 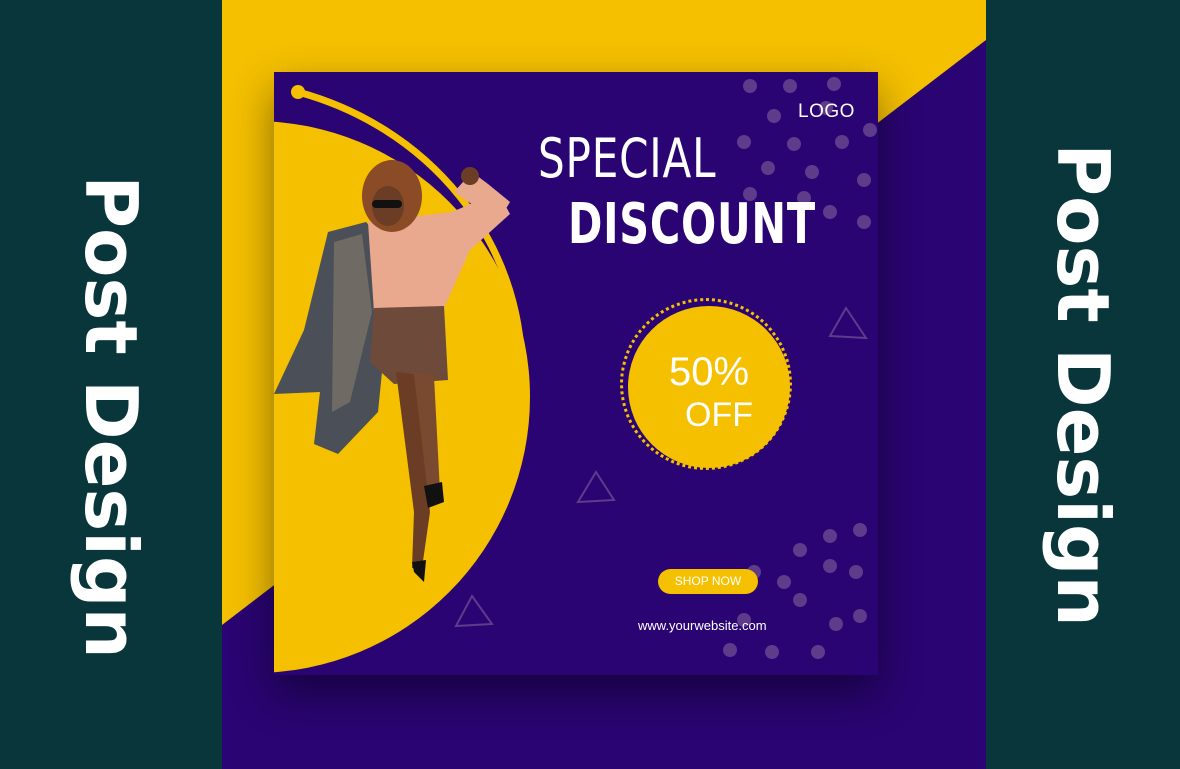 What do you see at coordinates (692, 224) in the screenshot?
I see `title-discount: DISCOUNT` at bounding box center [692, 224].